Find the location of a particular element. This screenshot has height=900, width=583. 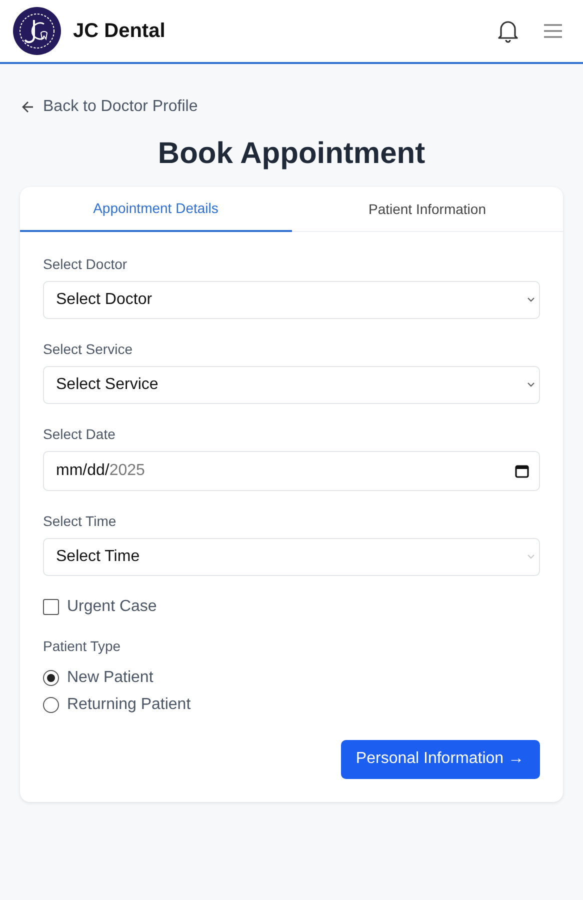

checkbox is located at coordinates (51, 607).